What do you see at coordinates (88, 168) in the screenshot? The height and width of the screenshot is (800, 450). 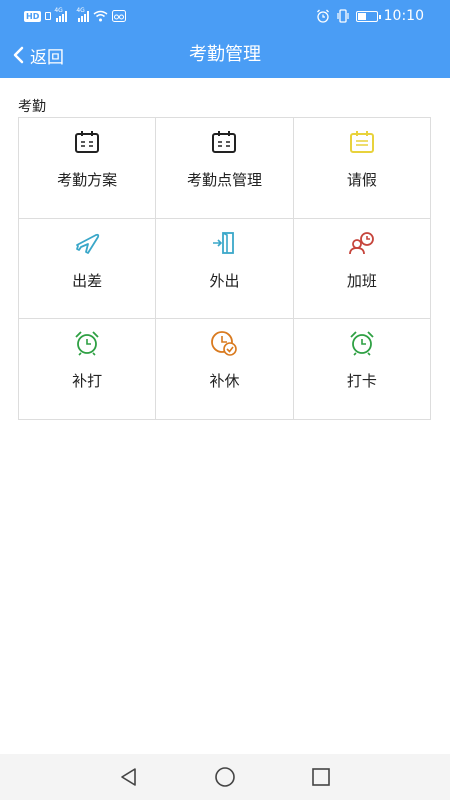 I see `grid-item-attendance-plan: 考勤方案` at bounding box center [88, 168].